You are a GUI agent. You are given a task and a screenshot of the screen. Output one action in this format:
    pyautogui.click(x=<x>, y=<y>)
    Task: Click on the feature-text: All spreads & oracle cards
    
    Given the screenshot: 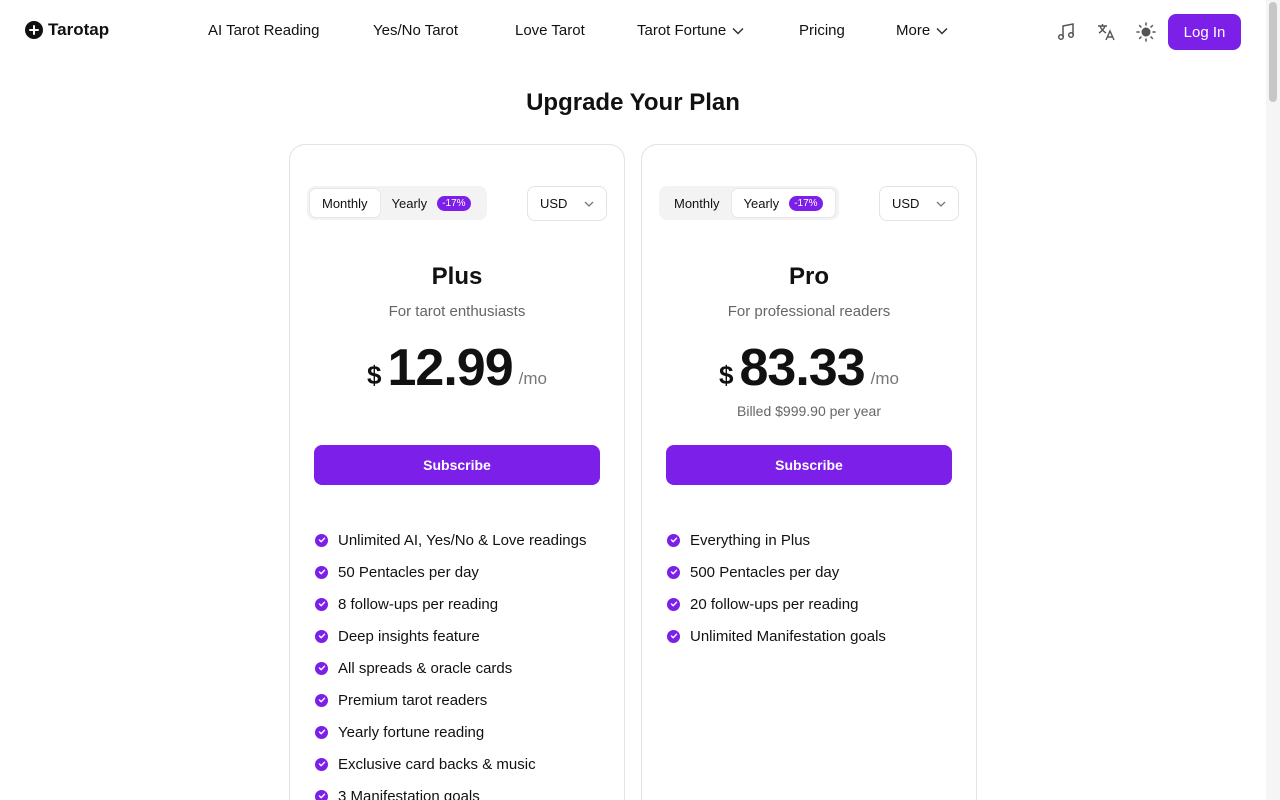 What is the action you would take?
    pyautogui.click(x=425, y=668)
    